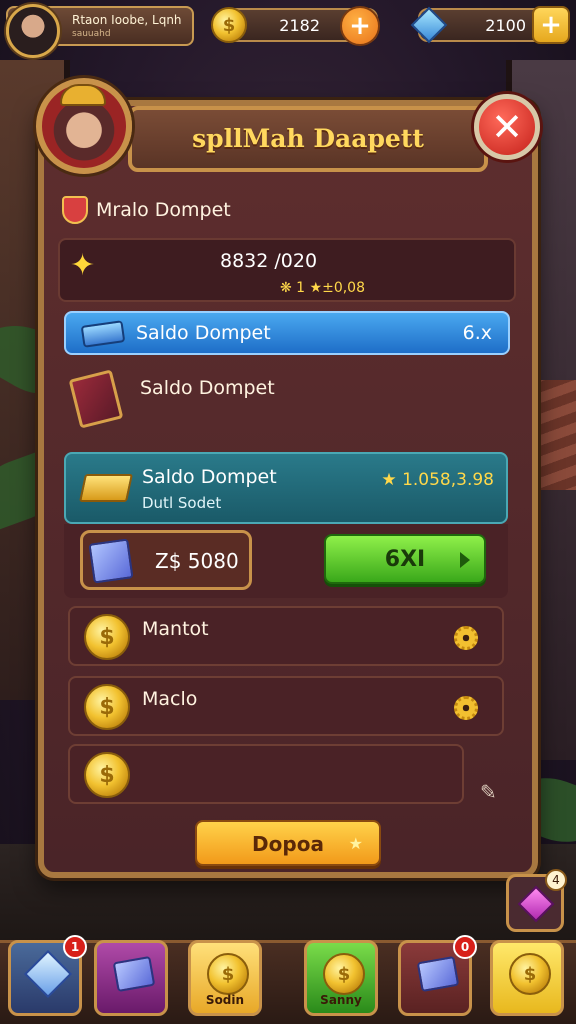 This screenshot has height=1024, width=576. I want to click on notification-badge: 1, so click(75, 947).